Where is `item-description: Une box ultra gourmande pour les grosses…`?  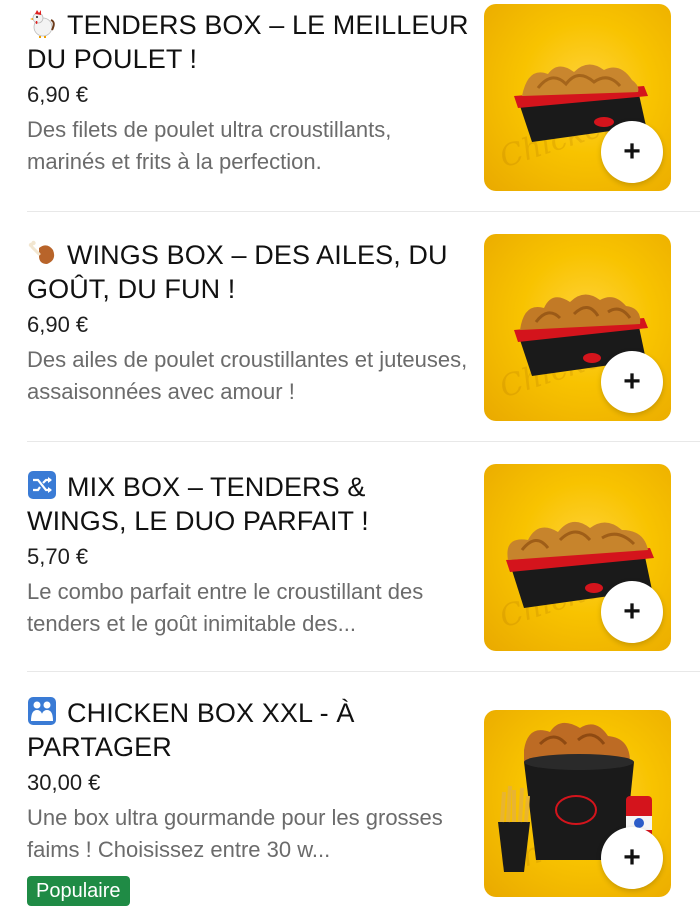
item-description: Une box ultra gourmande pour les grosses… is located at coordinates (235, 833).